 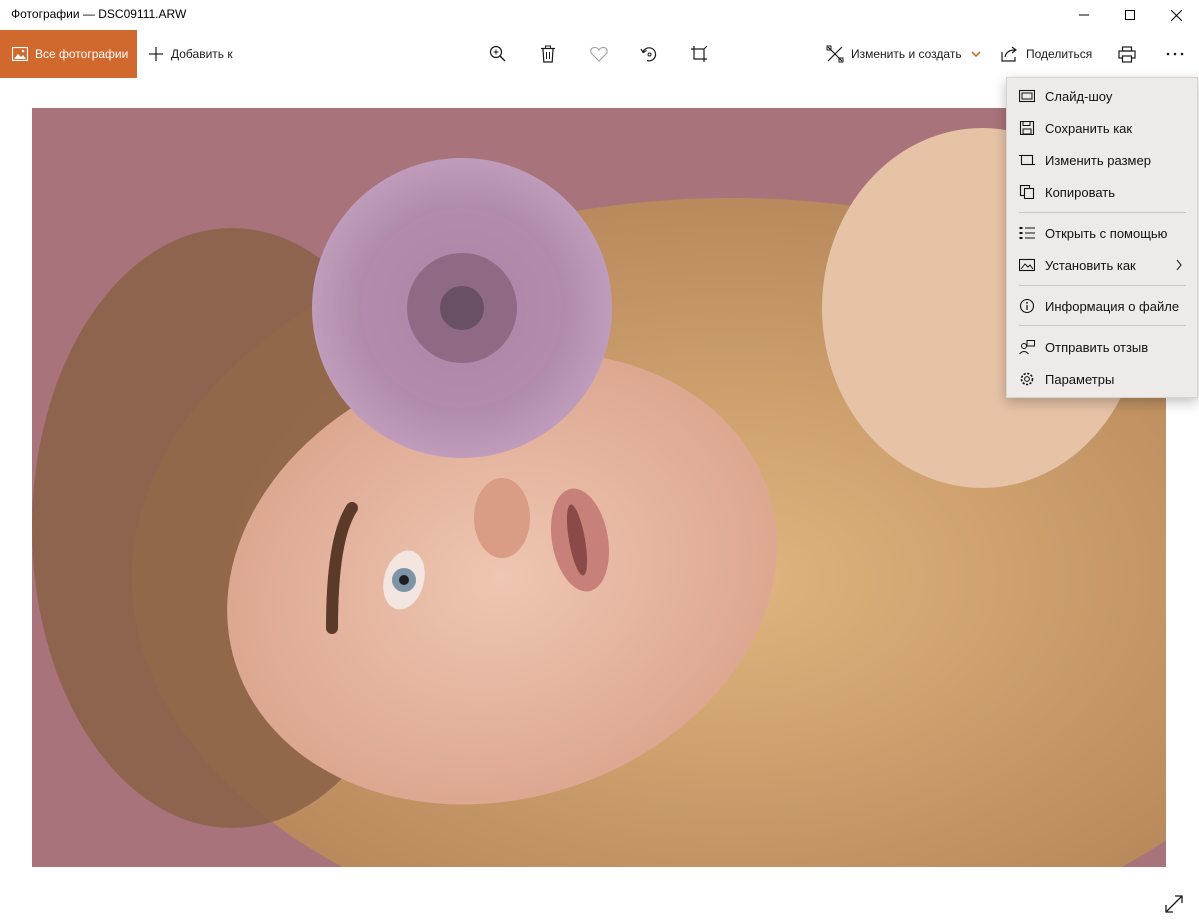 What do you see at coordinates (1097, 347) in the screenshot?
I see `menu-item-label: Отправить отзыв` at bounding box center [1097, 347].